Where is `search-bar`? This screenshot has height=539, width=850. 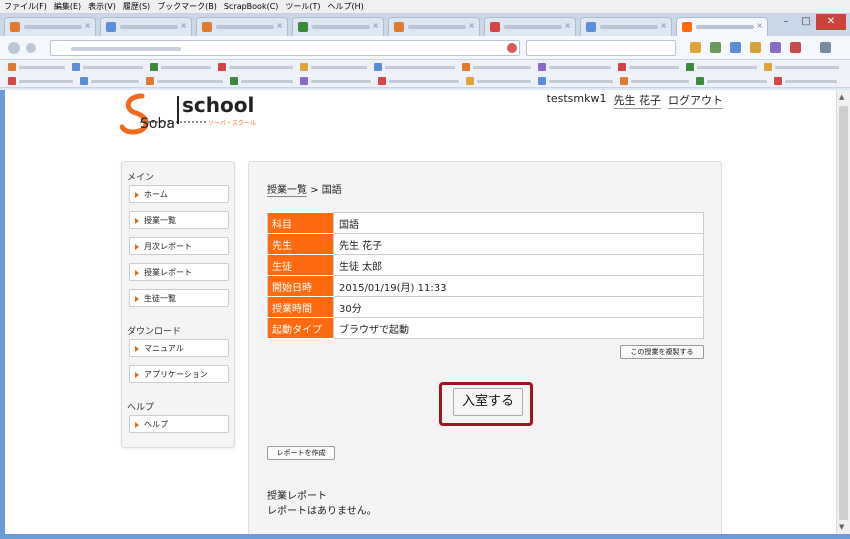 search-bar is located at coordinates (601, 48).